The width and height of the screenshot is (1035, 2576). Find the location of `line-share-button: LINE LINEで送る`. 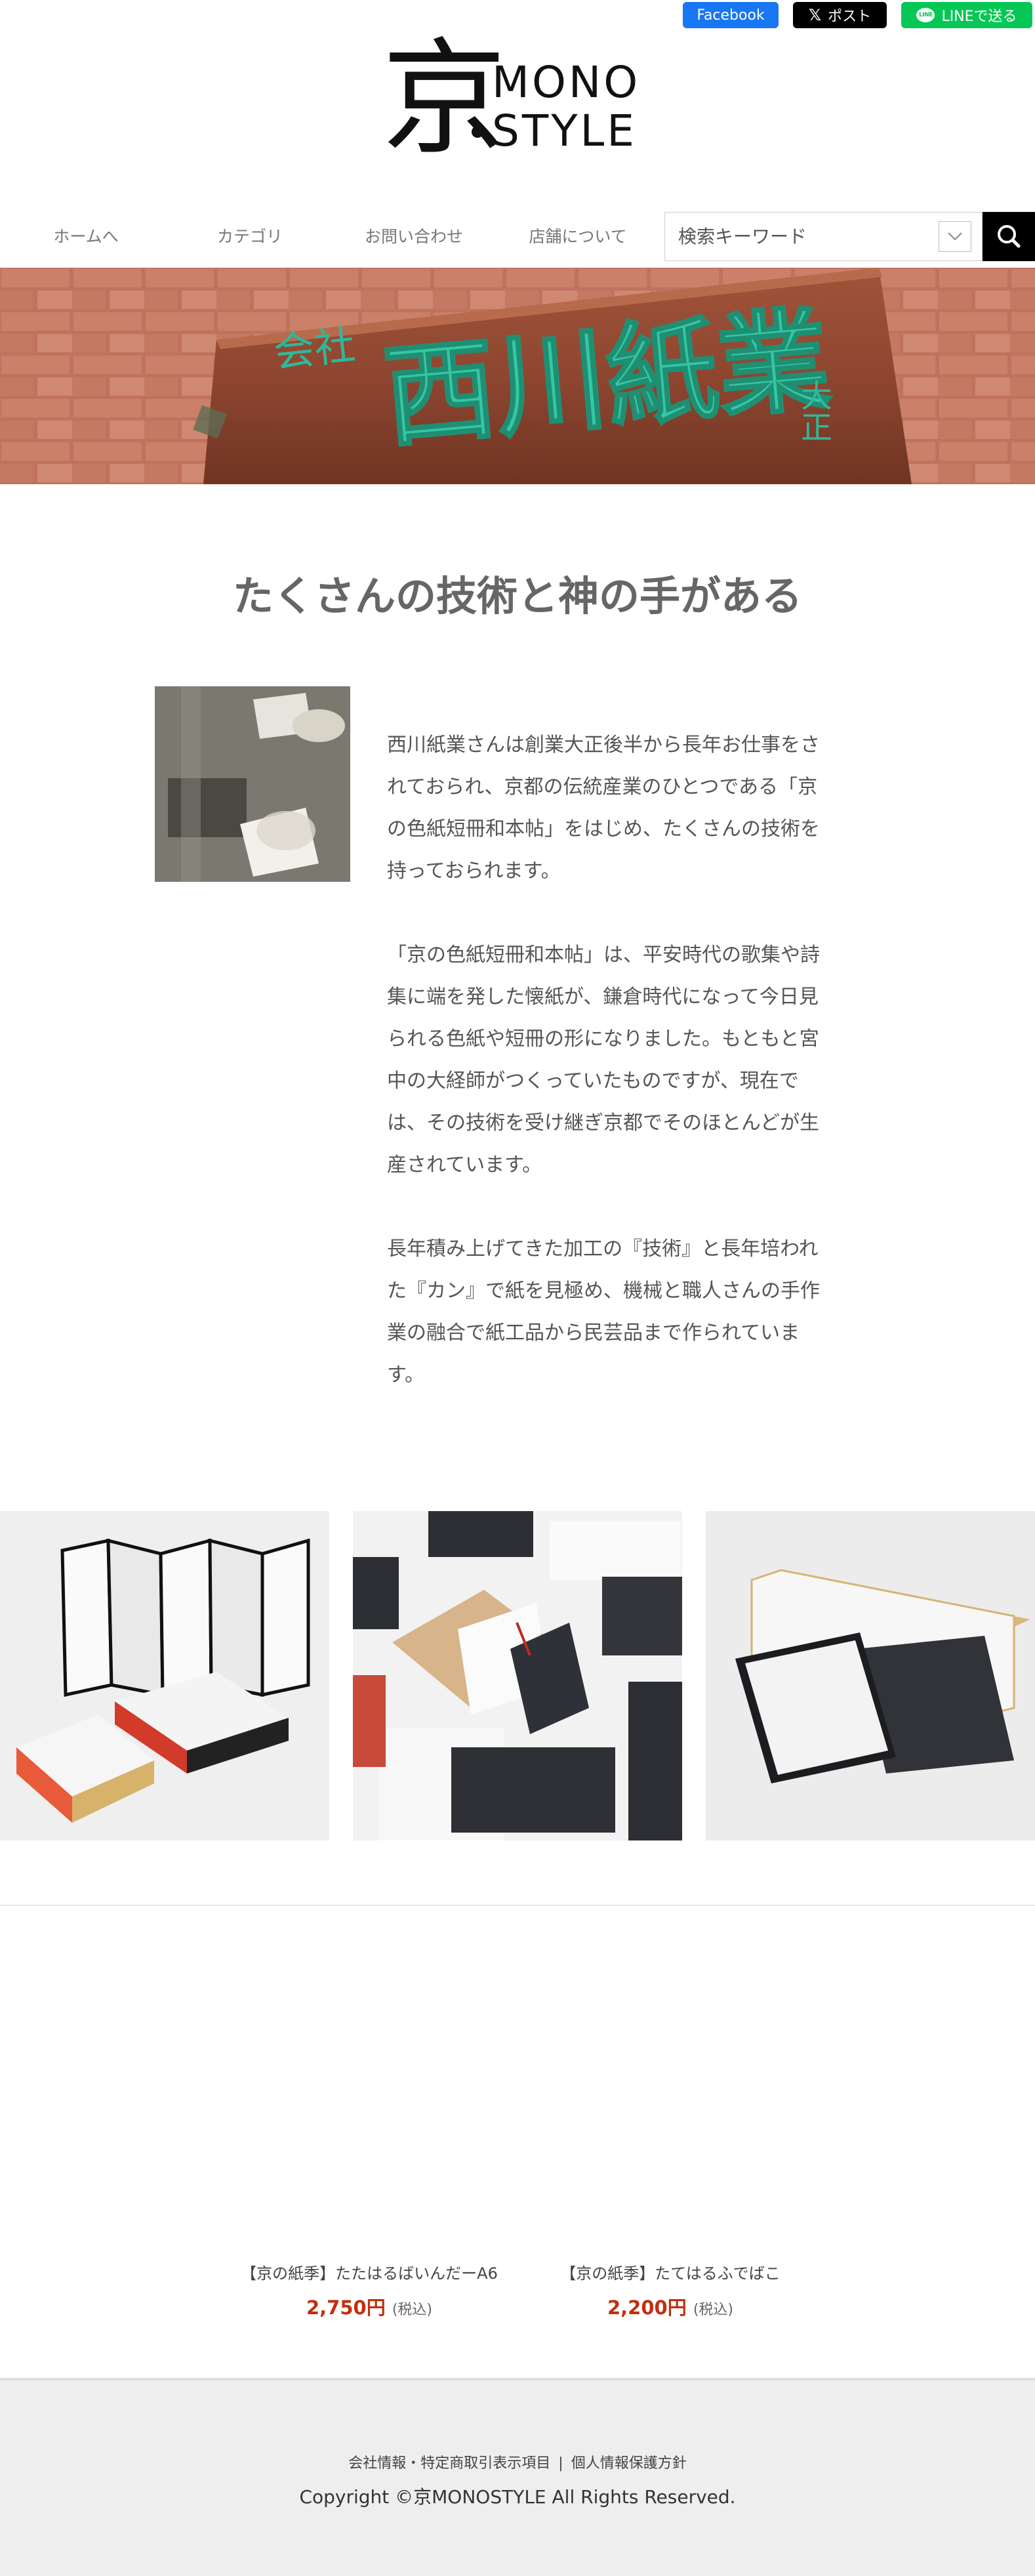

line-share-button: LINE LINEで送る is located at coordinates (966, 15).